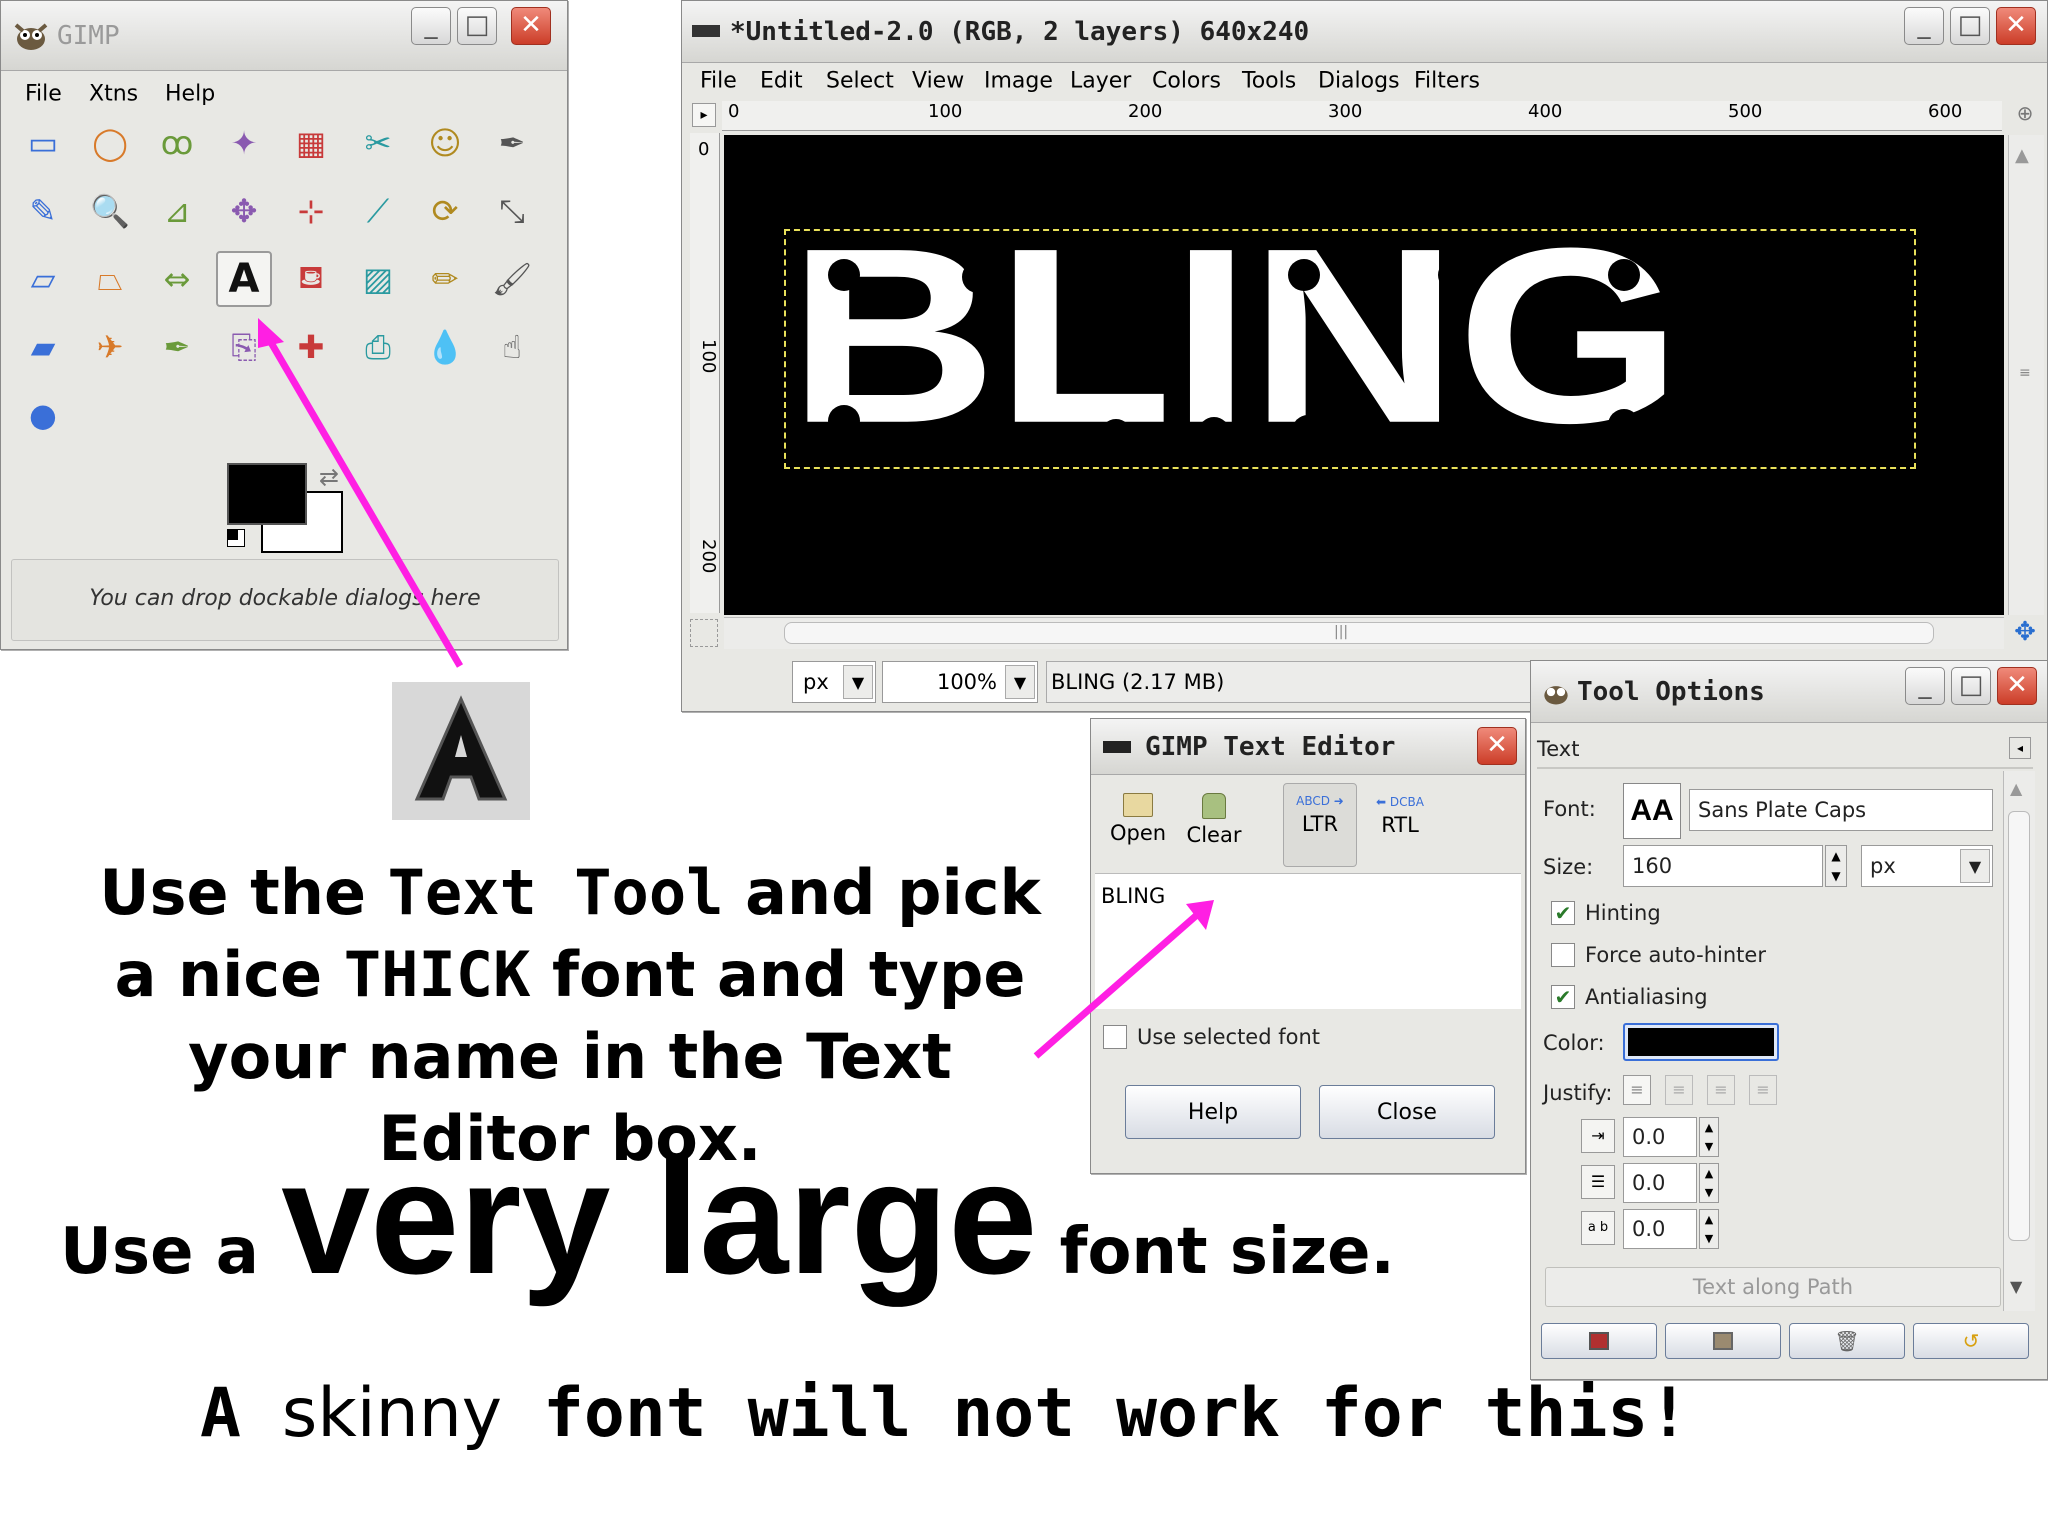 This screenshot has height=1536, width=2048. I want to click on tool-flip: ⇔, so click(177, 279).